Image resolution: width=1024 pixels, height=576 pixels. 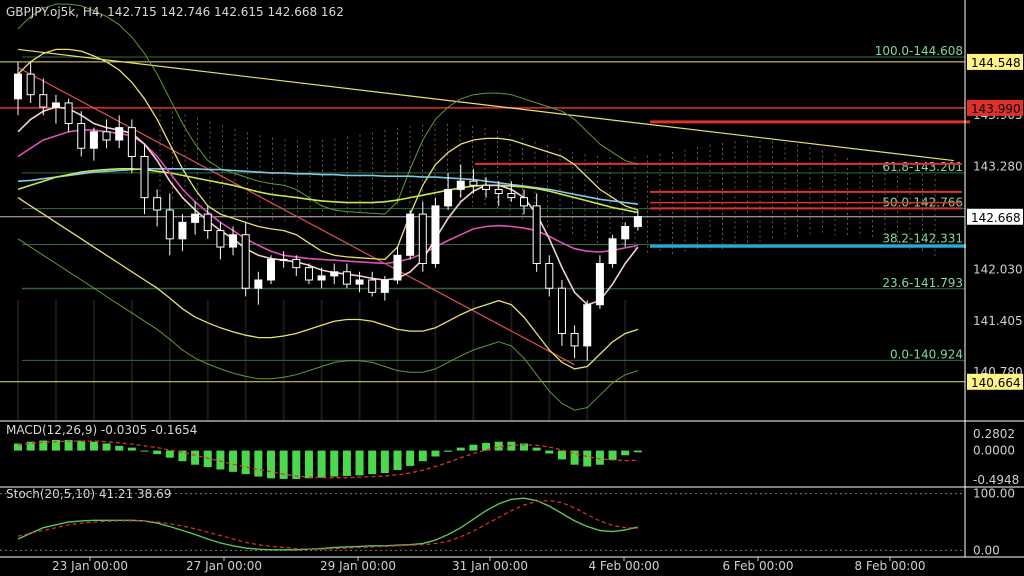 I want to click on stoch-tick: 100.00, so click(x=994, y=494).